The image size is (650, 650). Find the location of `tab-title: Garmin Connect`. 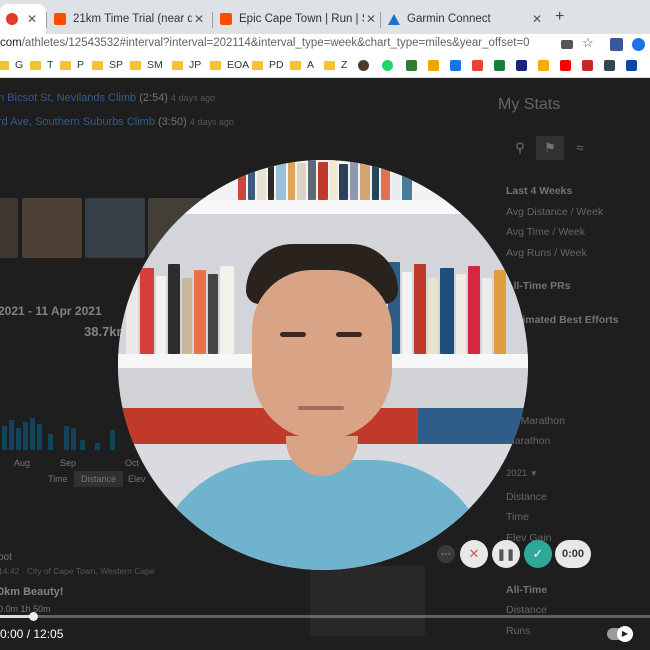

tab-title: Garmin Connect is located at coordinates (449, 19).